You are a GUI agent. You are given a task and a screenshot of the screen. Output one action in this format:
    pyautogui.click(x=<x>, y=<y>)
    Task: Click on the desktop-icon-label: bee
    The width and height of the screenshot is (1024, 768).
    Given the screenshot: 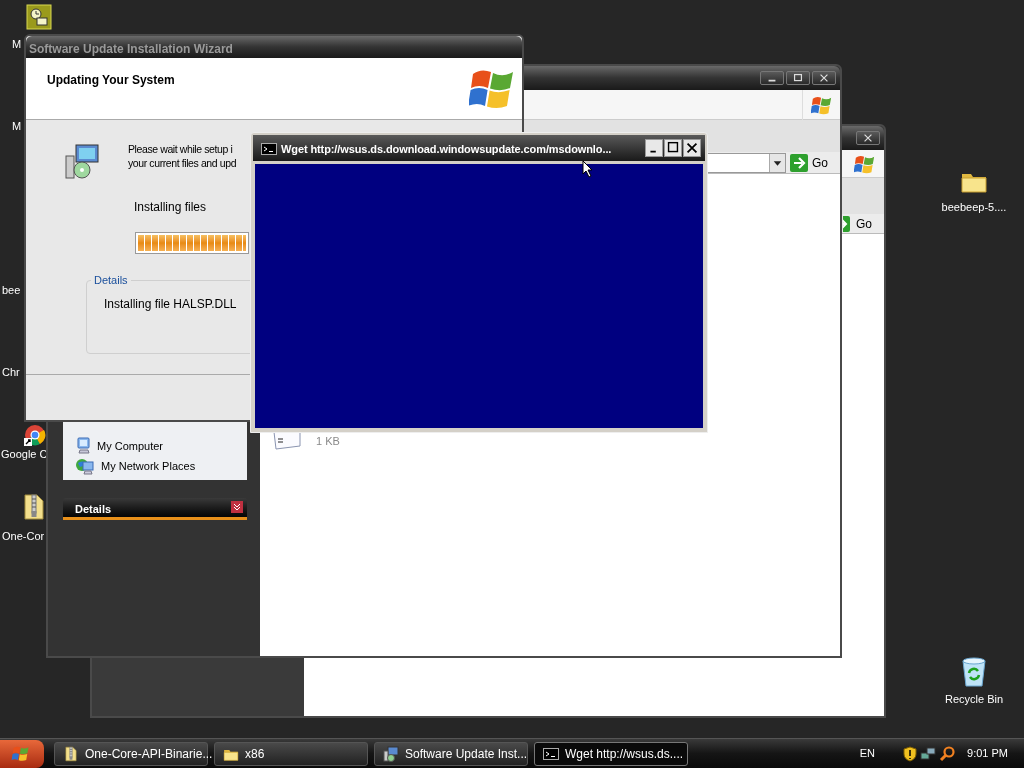 What is the action you would take?
    pyautogui.click(x=11, y=290)
    